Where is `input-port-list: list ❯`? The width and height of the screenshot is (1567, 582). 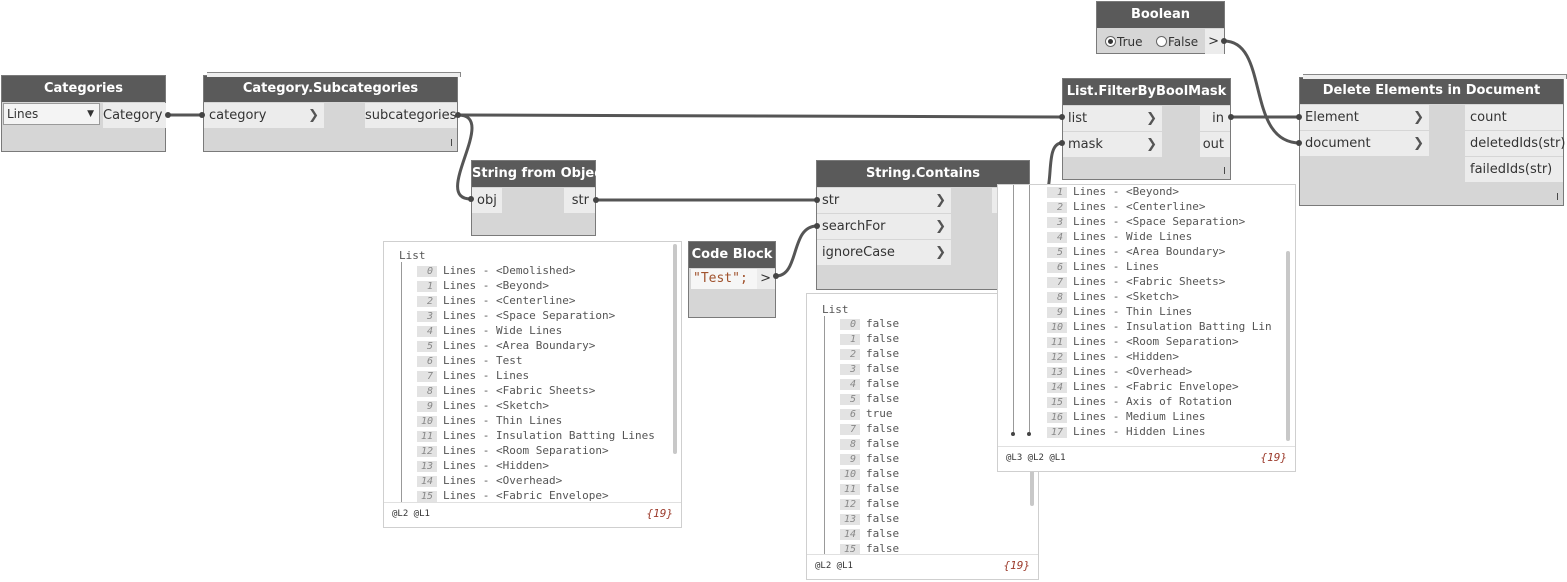
input-port-list: list ❯ is located at coordinates (1112, 118).